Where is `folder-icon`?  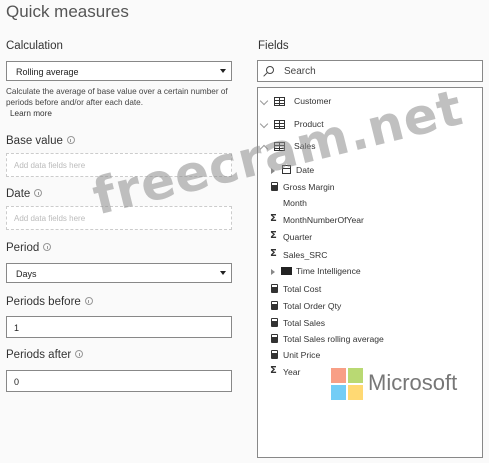
folder-icon is located at coordinates (286, 271).